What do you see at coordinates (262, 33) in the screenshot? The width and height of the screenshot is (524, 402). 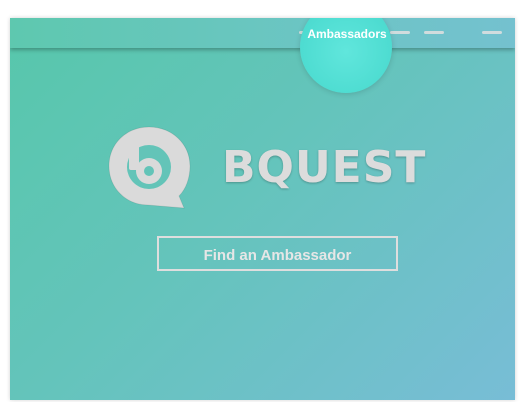 I see `top-navbar` at bounding box center [262, 33].